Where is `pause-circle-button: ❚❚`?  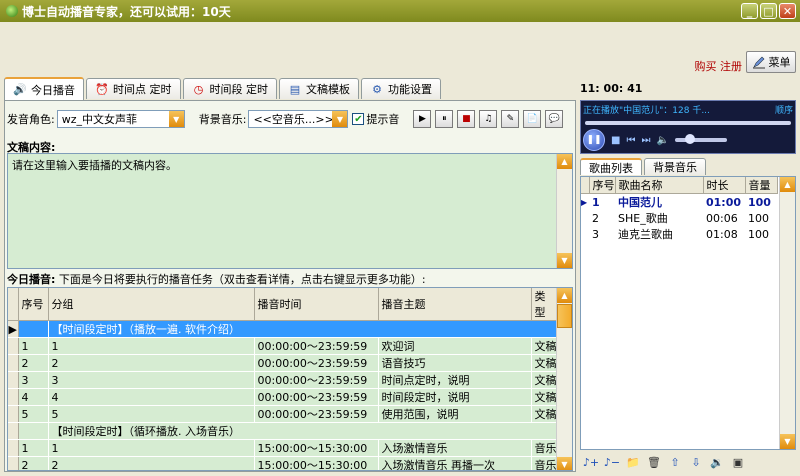
pause-circle-button: ❚❚ is located at coordinates (594, 140).